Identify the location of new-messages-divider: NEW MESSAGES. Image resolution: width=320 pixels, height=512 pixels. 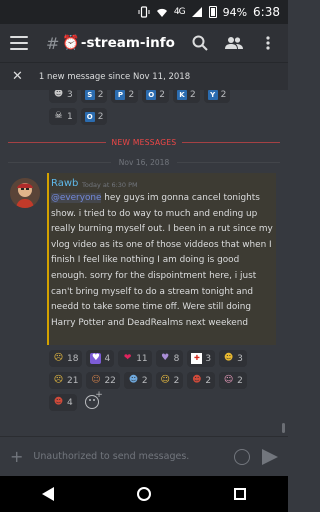
(144, 142).